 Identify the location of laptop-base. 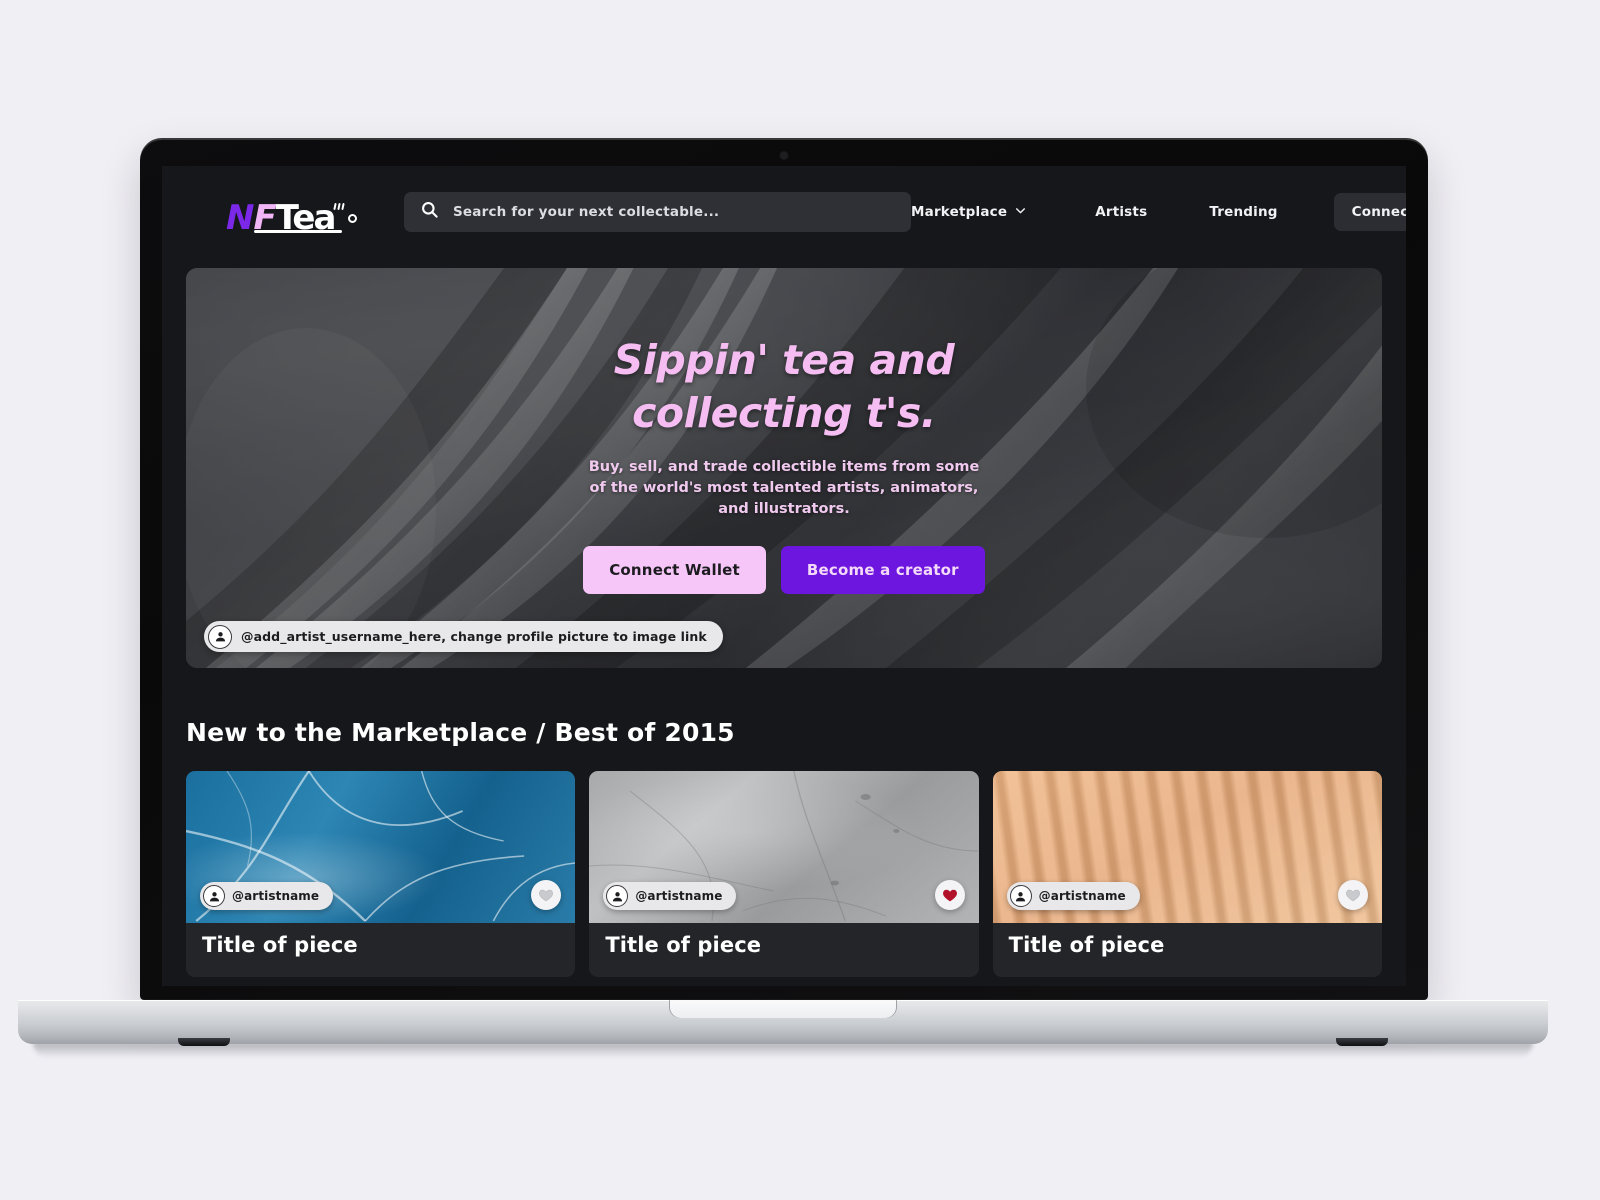
(783, 1030).